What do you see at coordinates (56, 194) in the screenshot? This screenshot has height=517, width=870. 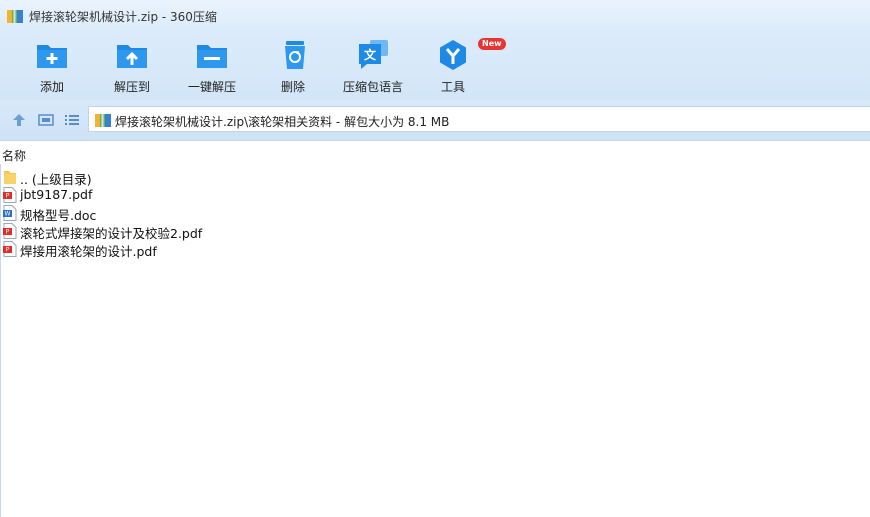 I see `file-name: jbt9187.pdf` at bounding box center [56, 194].